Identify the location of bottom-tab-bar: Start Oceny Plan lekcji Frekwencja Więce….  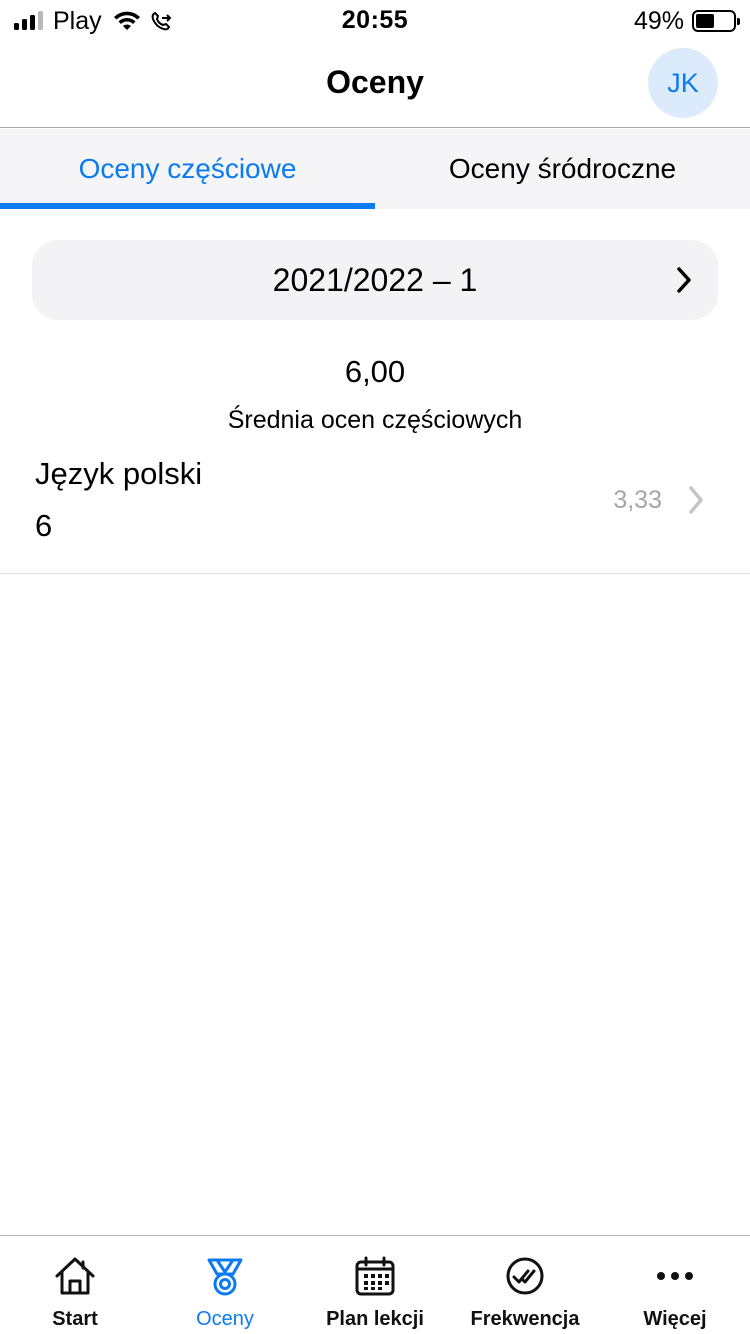
(375, 1284).